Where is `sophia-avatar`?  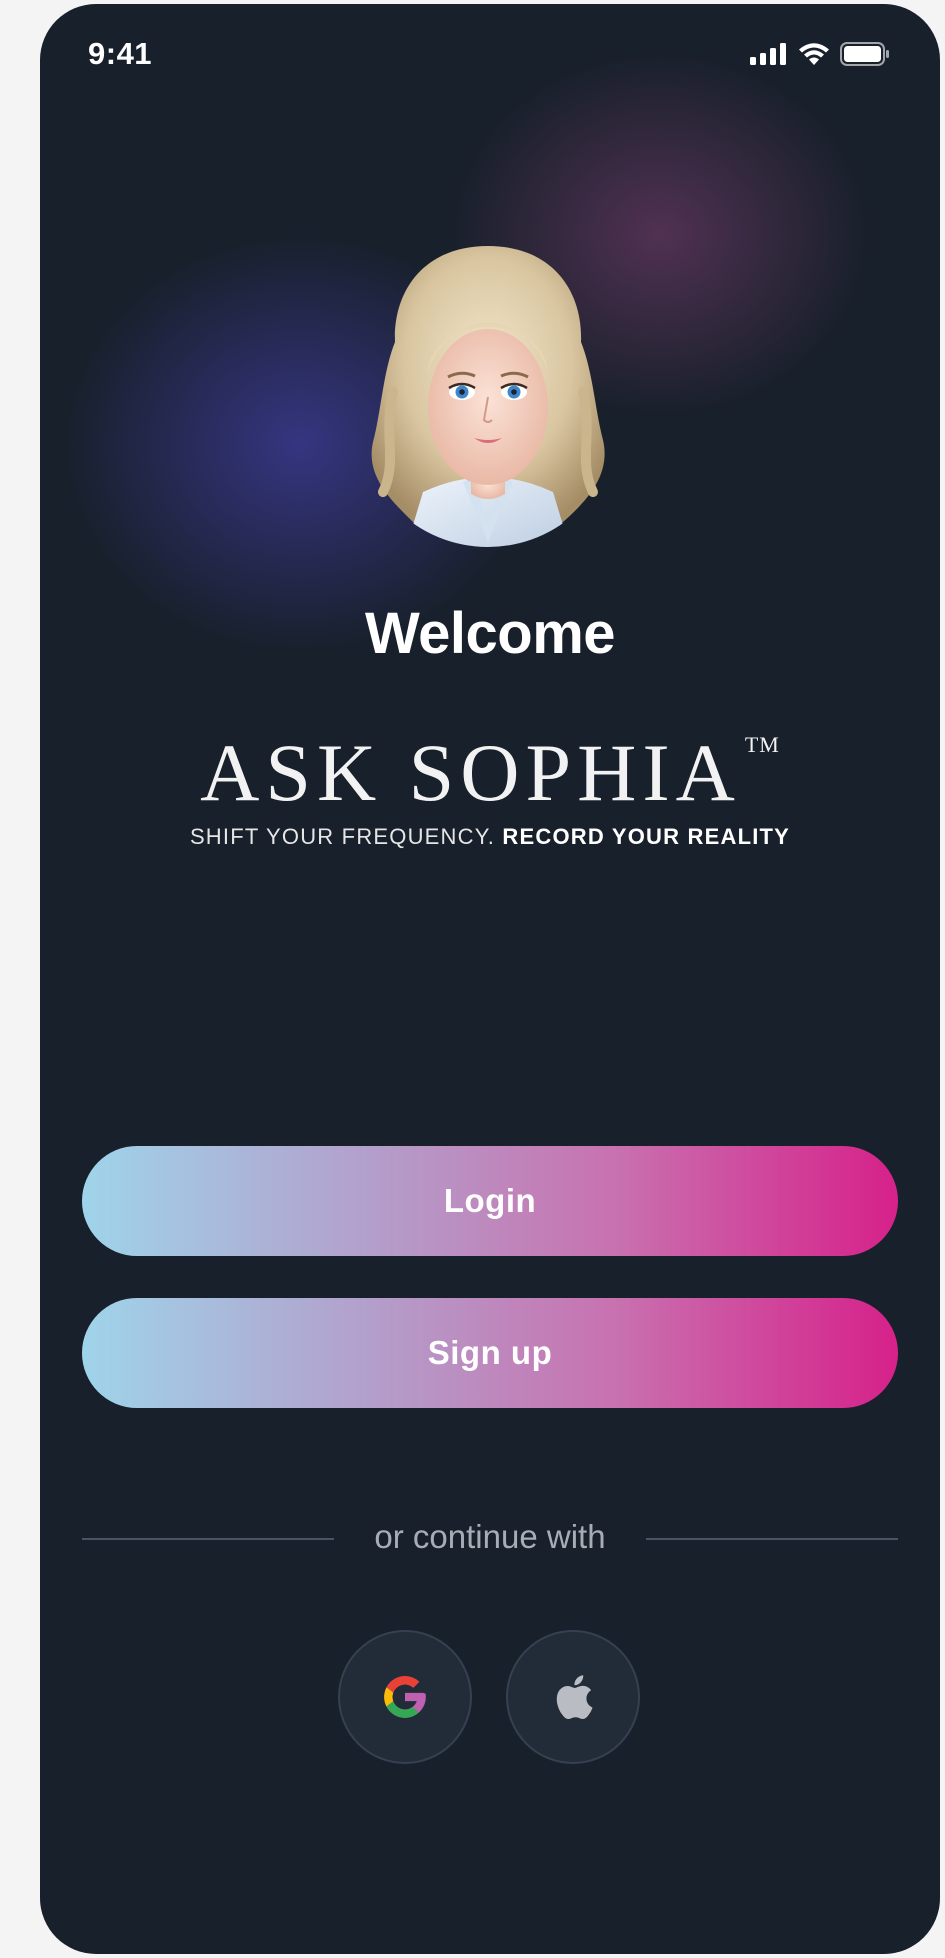
sophia-avatar is located at coordinates (488, 396).